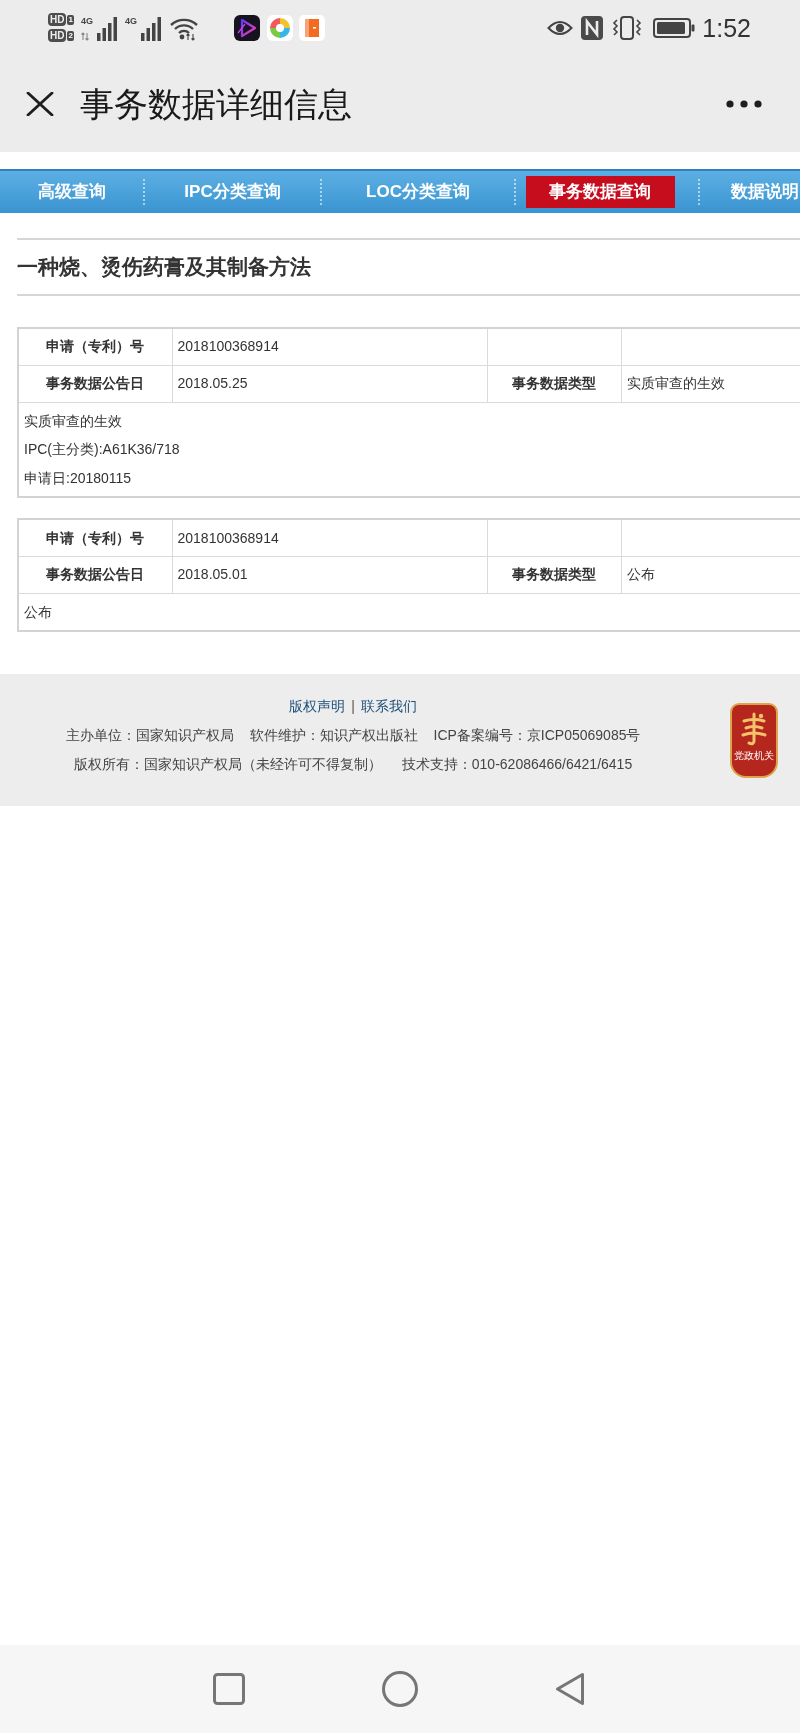 The height and width of the screenshot is (1733, 800). I want to click on eye-icon, so click(560, 27).